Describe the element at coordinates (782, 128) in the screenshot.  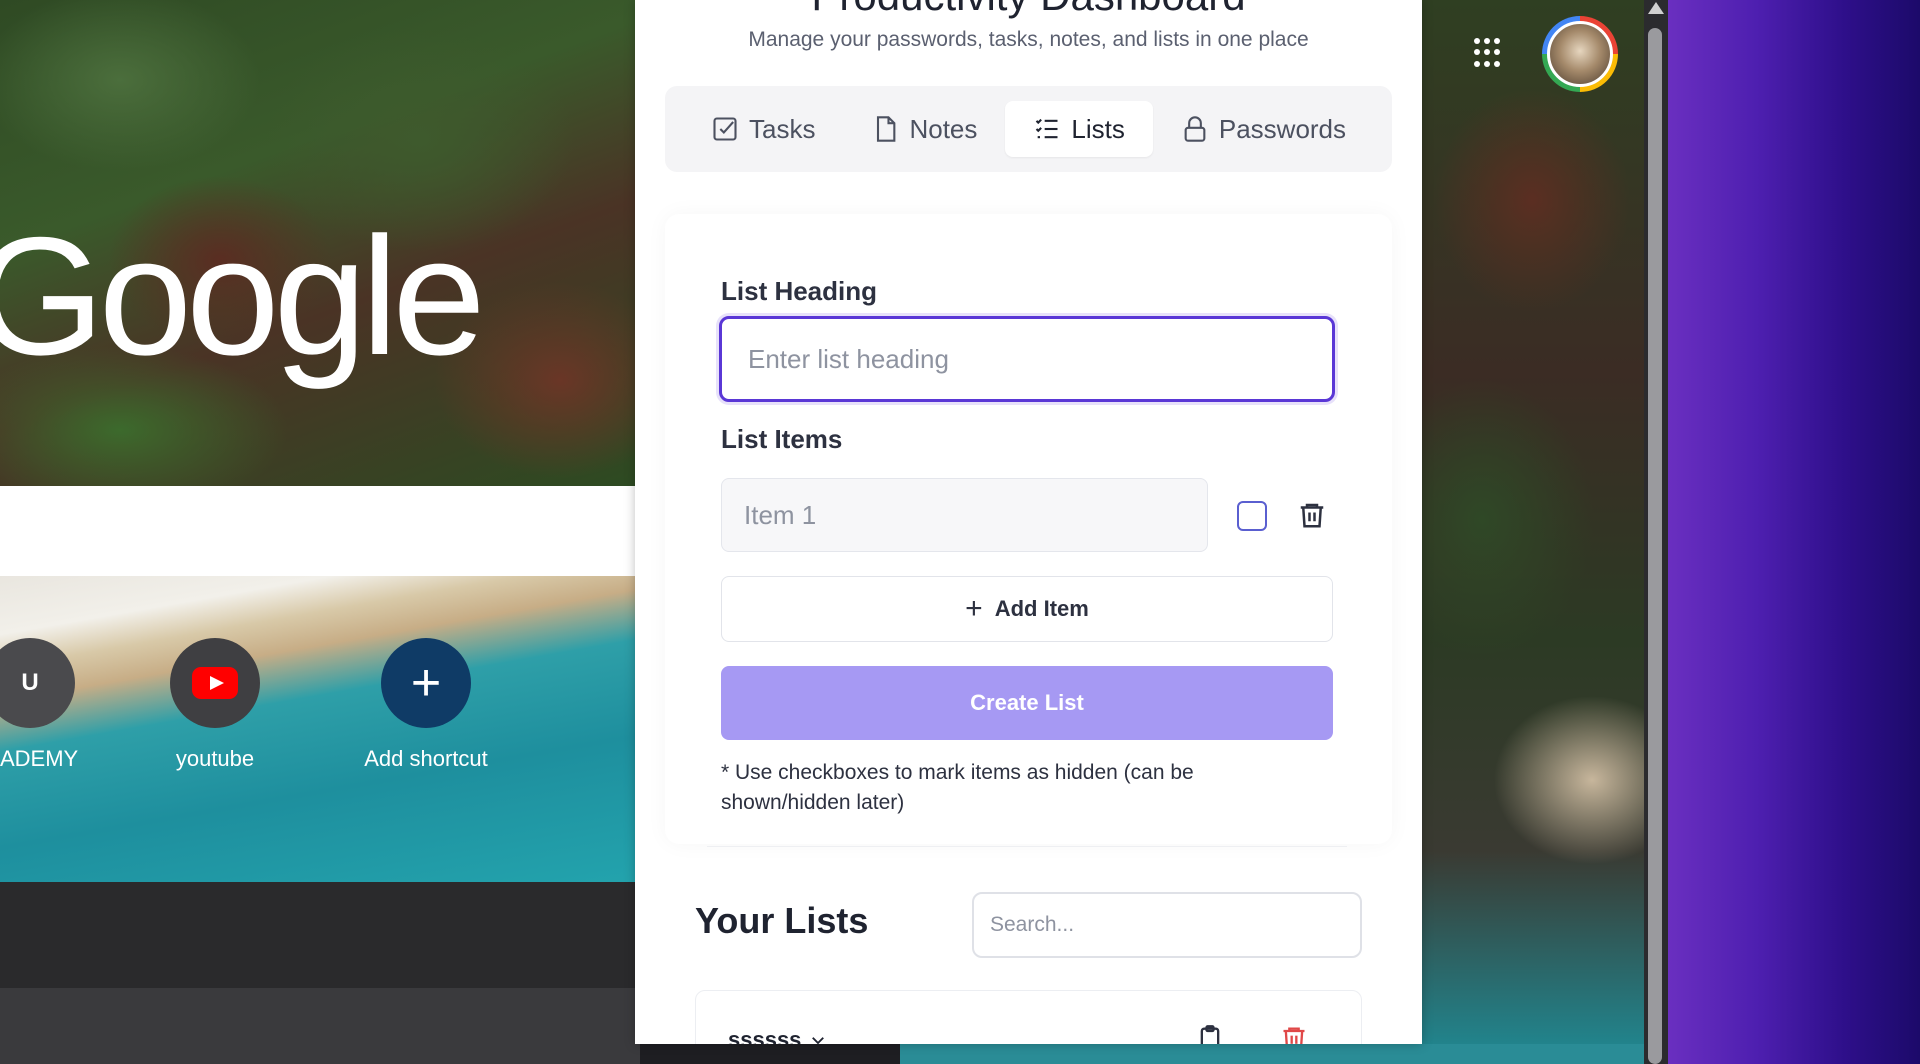
I see `tab-label: Tasks` at that location.